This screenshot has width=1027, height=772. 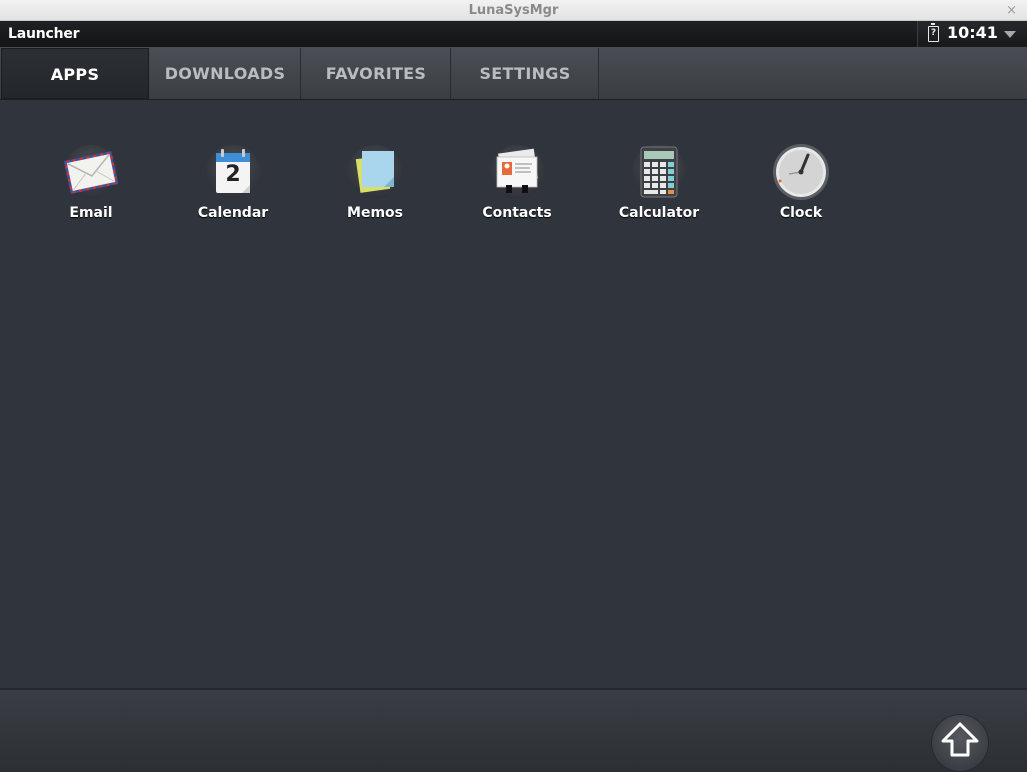 I want to click on app-label: Clock, so click(x=801, y=213).